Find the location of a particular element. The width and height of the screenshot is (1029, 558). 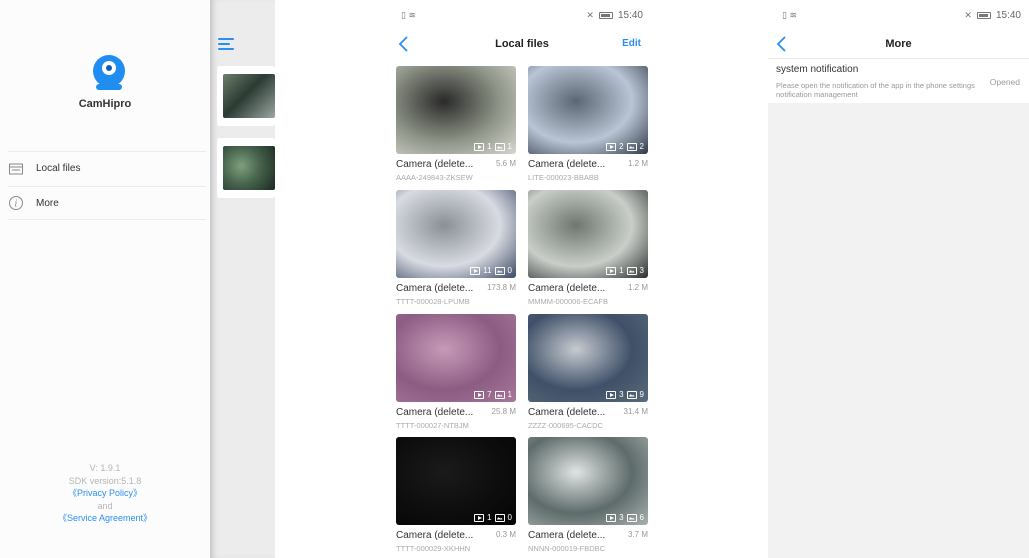

file-thumbnail: 13 is located at coordinates (588, 234).